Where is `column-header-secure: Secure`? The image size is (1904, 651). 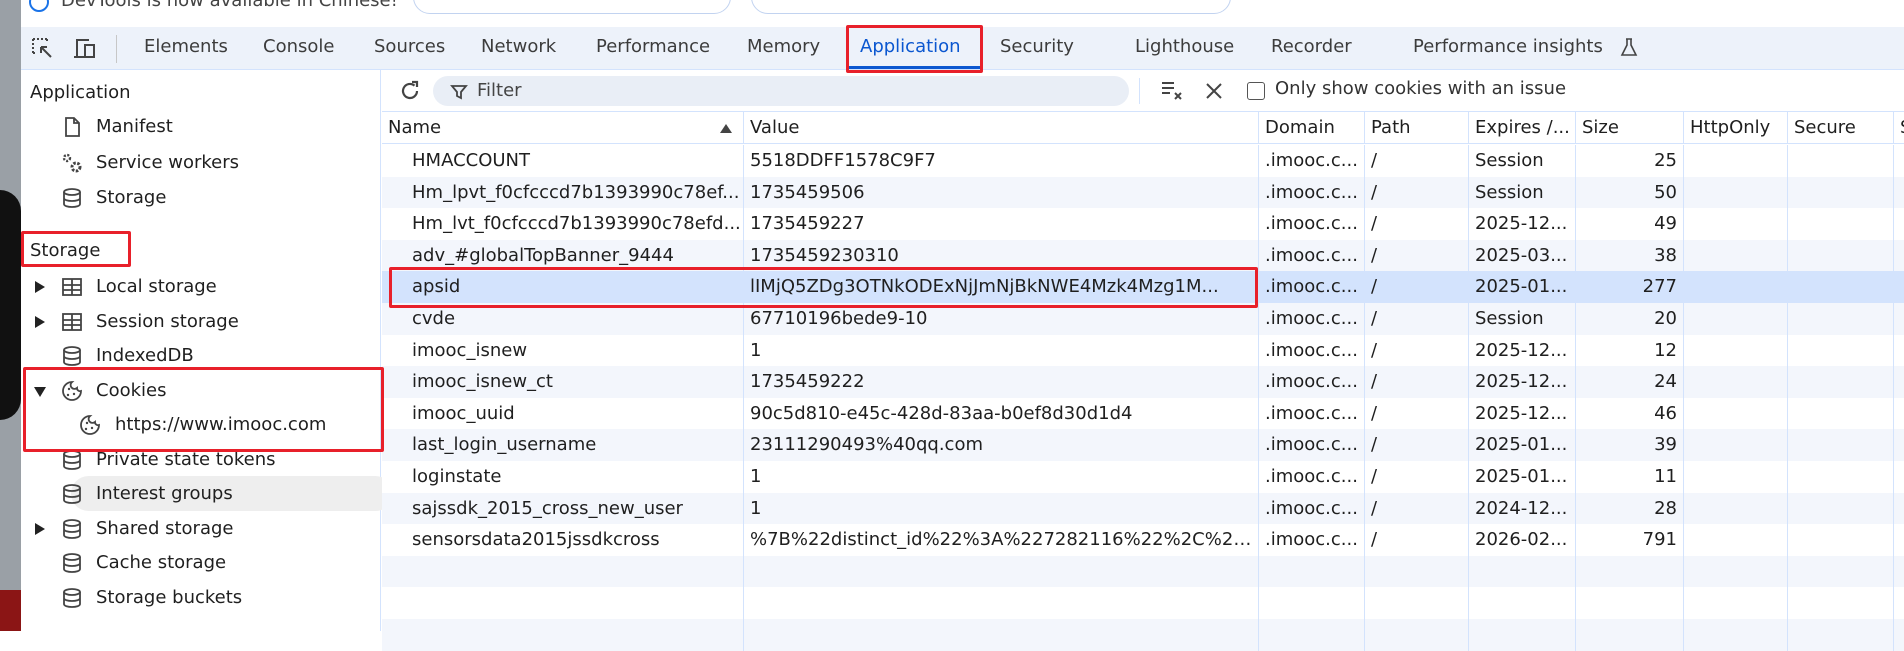
column-header-secure: Secure is located at coordinates (1841, 128).